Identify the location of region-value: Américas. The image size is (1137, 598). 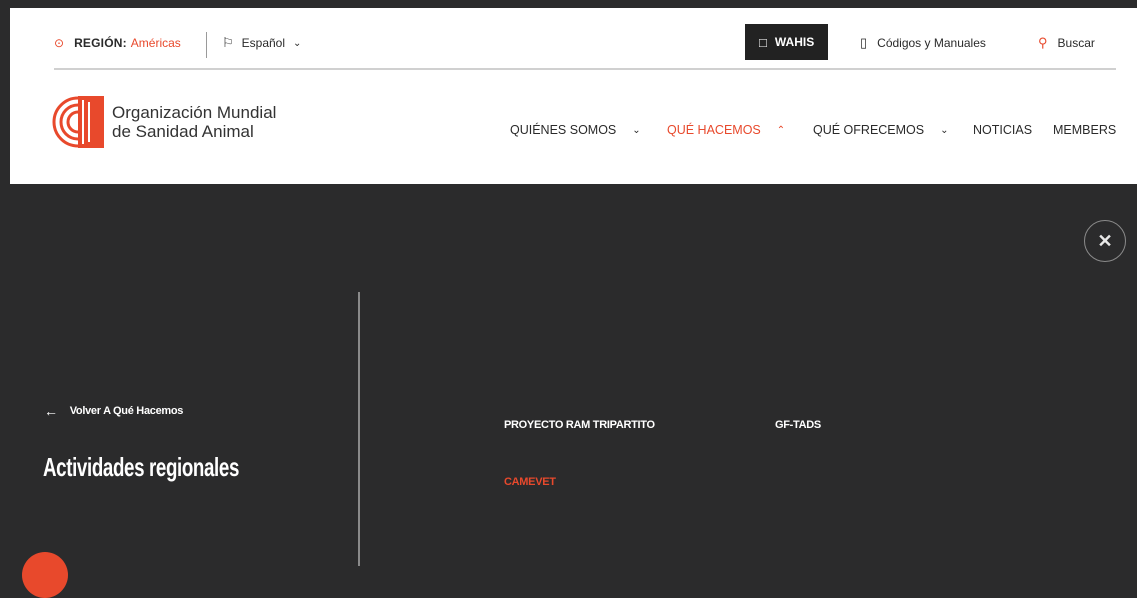
(155, 43).